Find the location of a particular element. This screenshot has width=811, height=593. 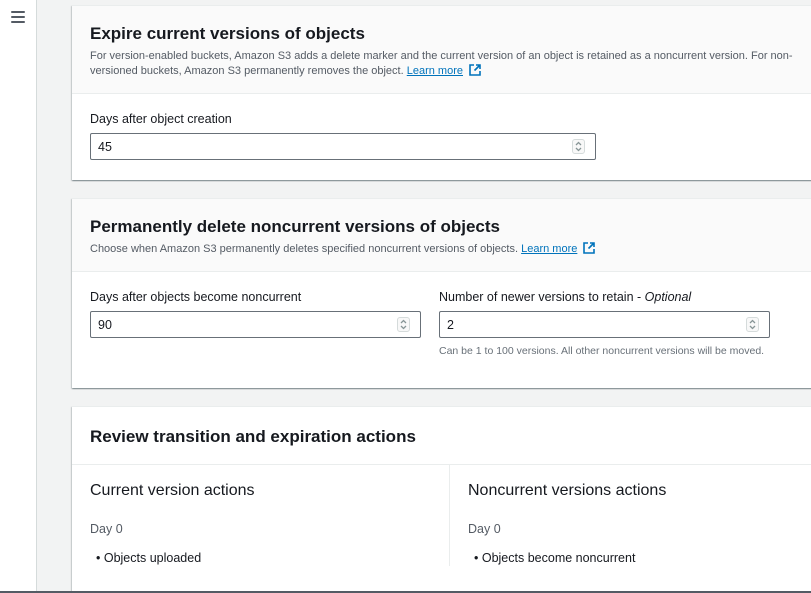

panel-title: Expire current versions of objects is located at coordinates (227, 33).